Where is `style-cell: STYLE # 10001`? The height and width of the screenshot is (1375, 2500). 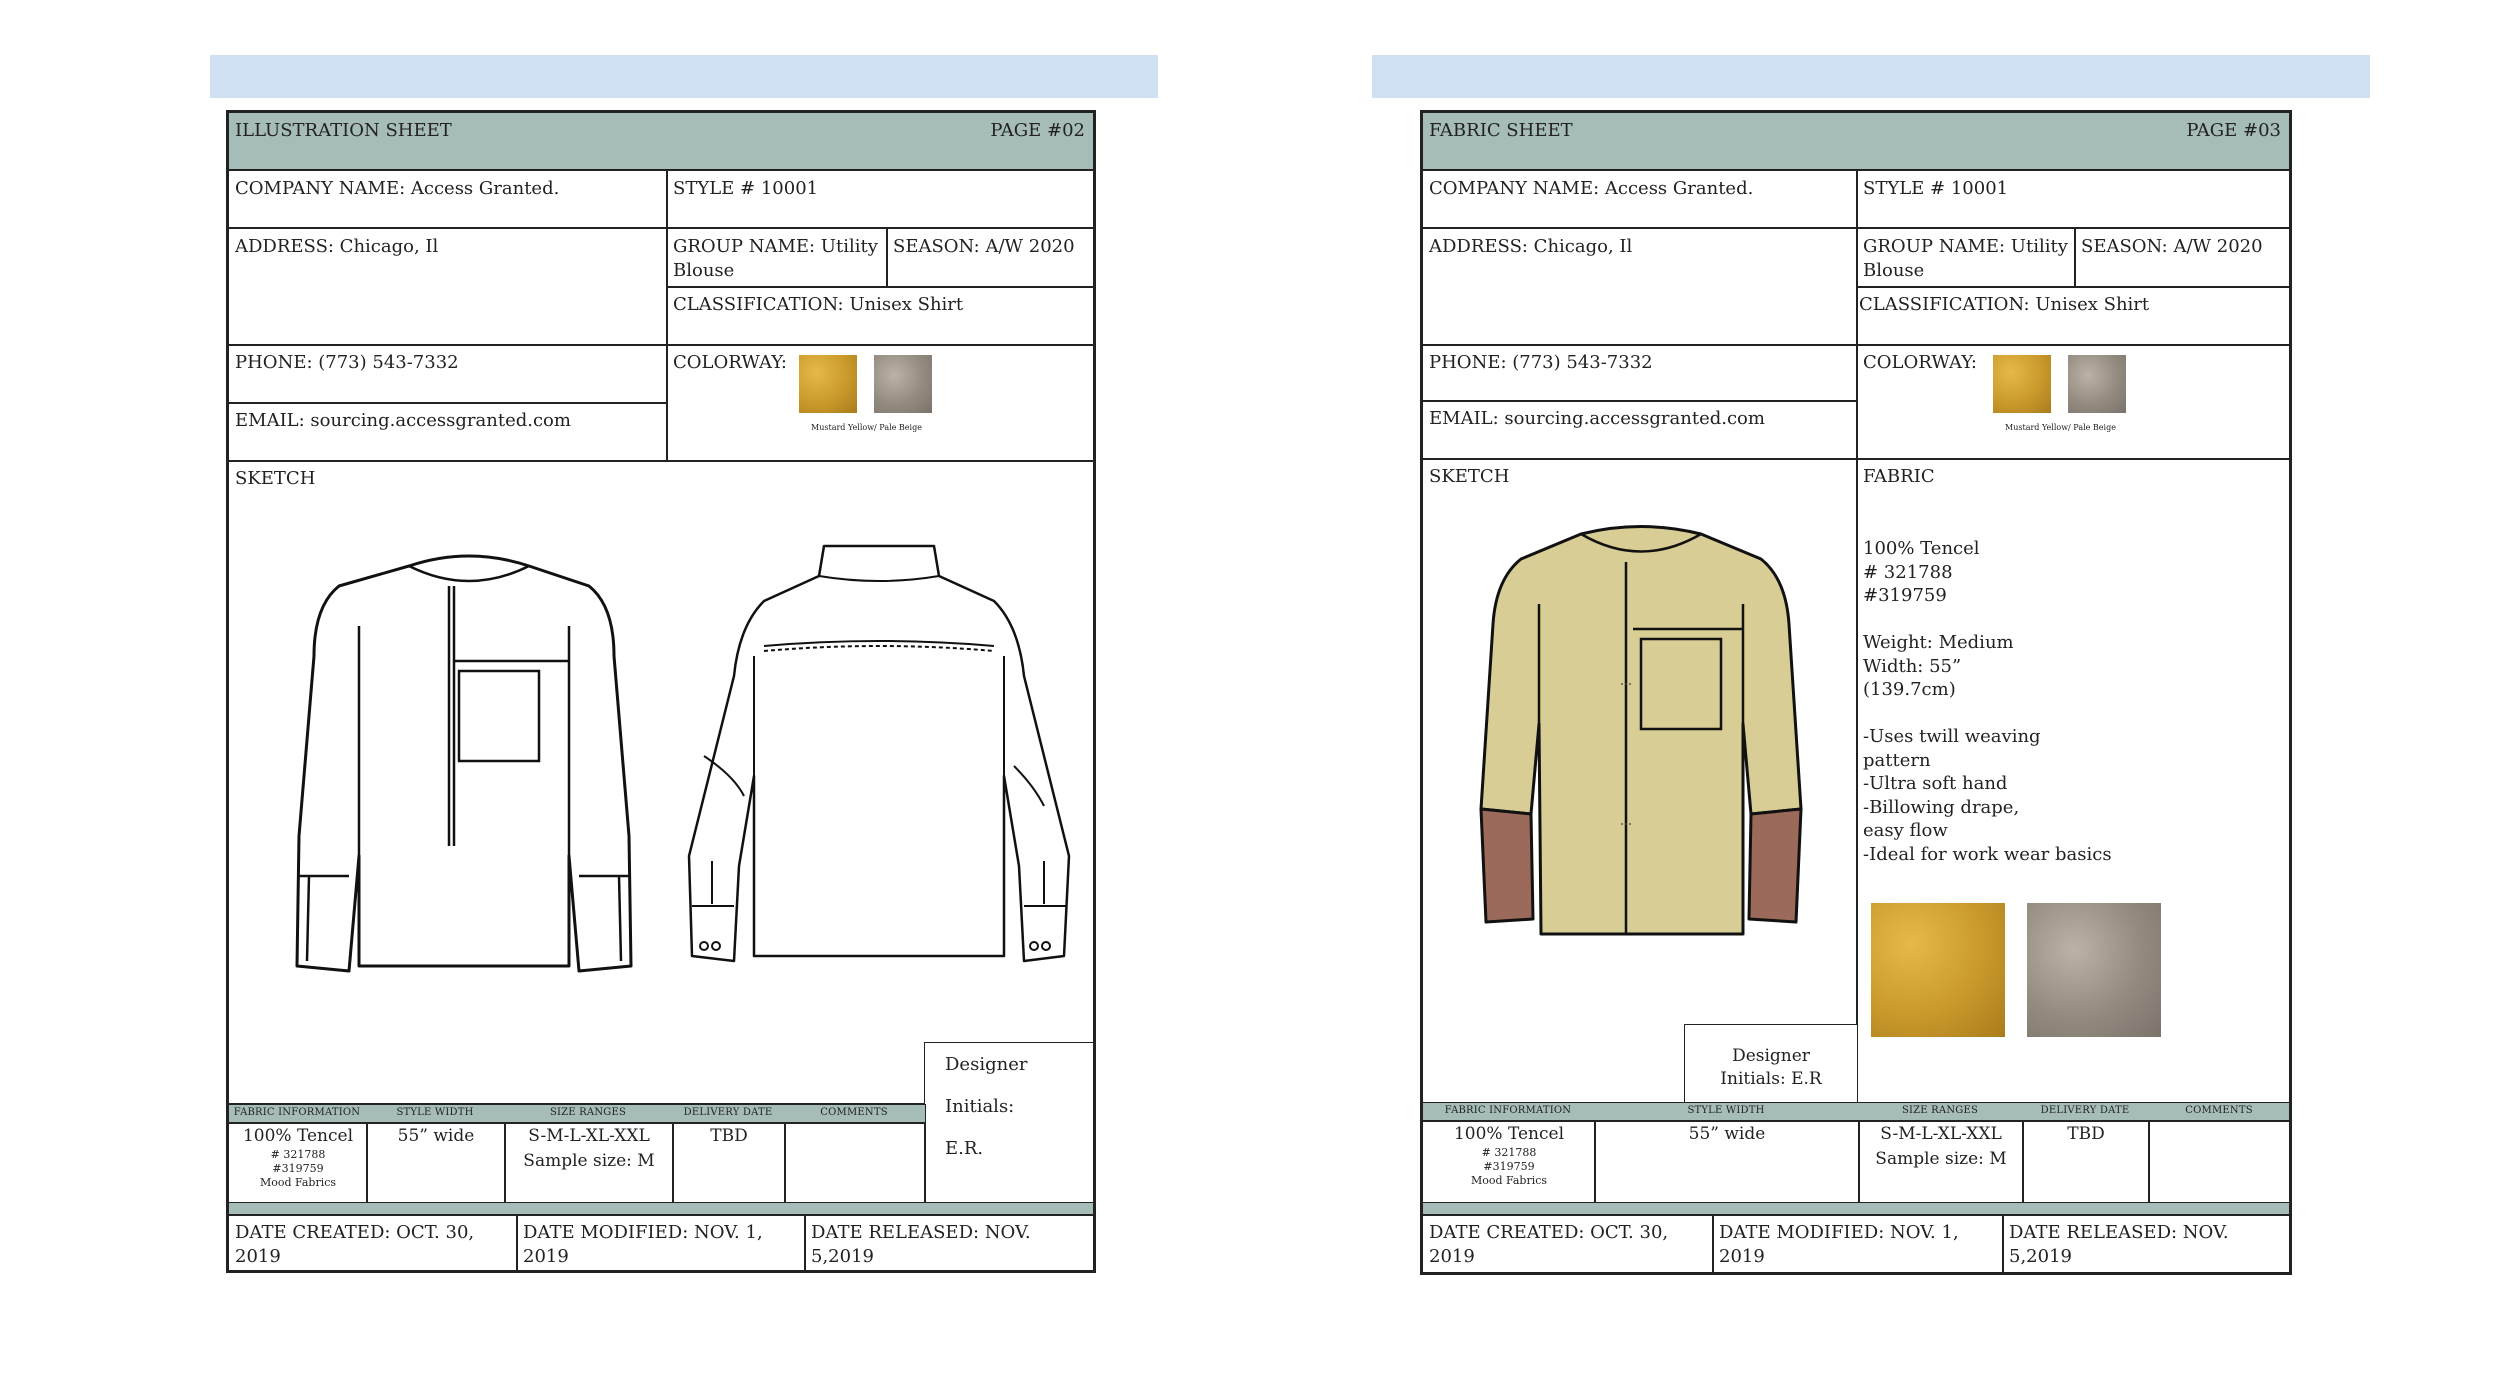 style-cell: STYLE # 10001 is located at coordinates (880, 199).